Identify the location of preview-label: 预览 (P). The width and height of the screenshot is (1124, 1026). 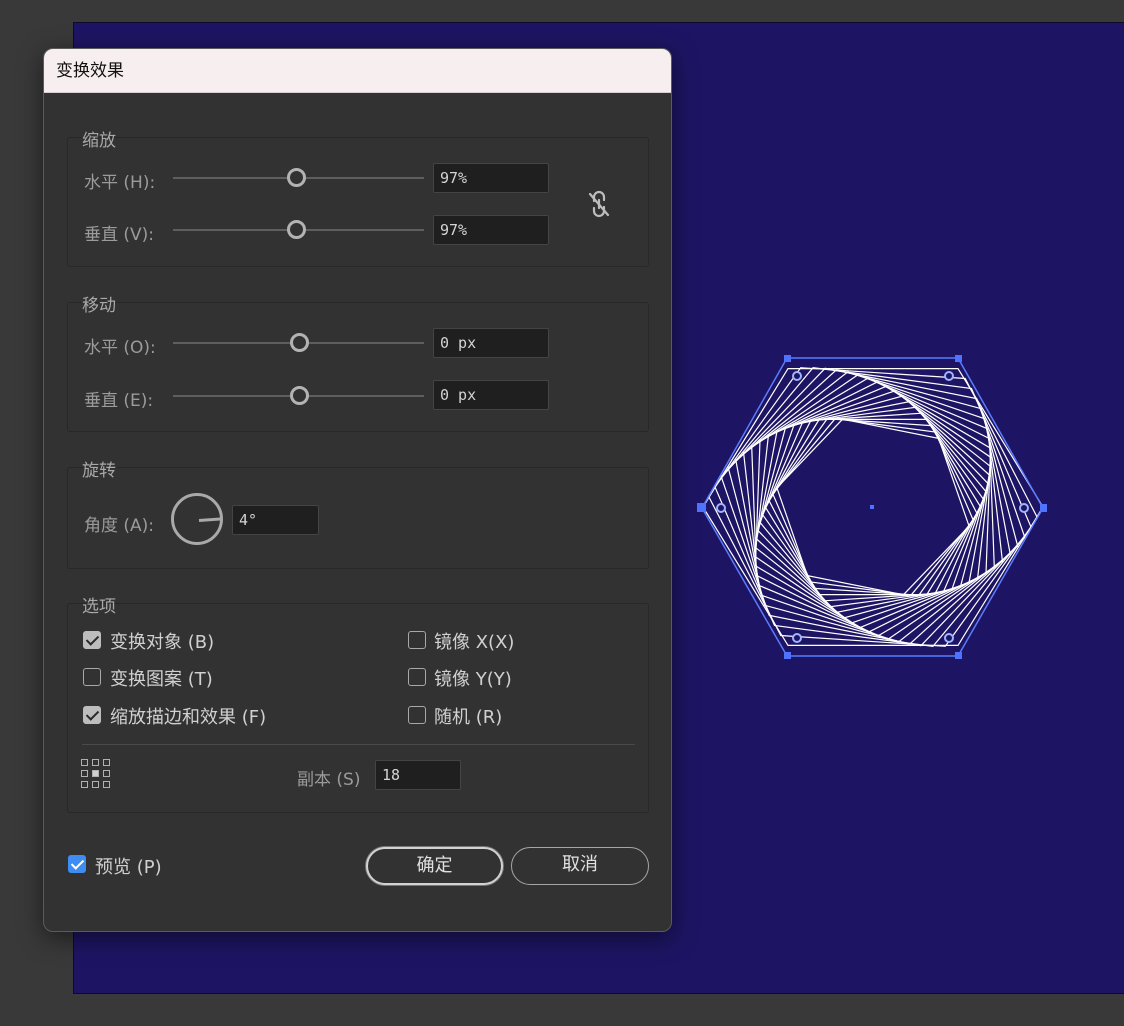
(128, 866).